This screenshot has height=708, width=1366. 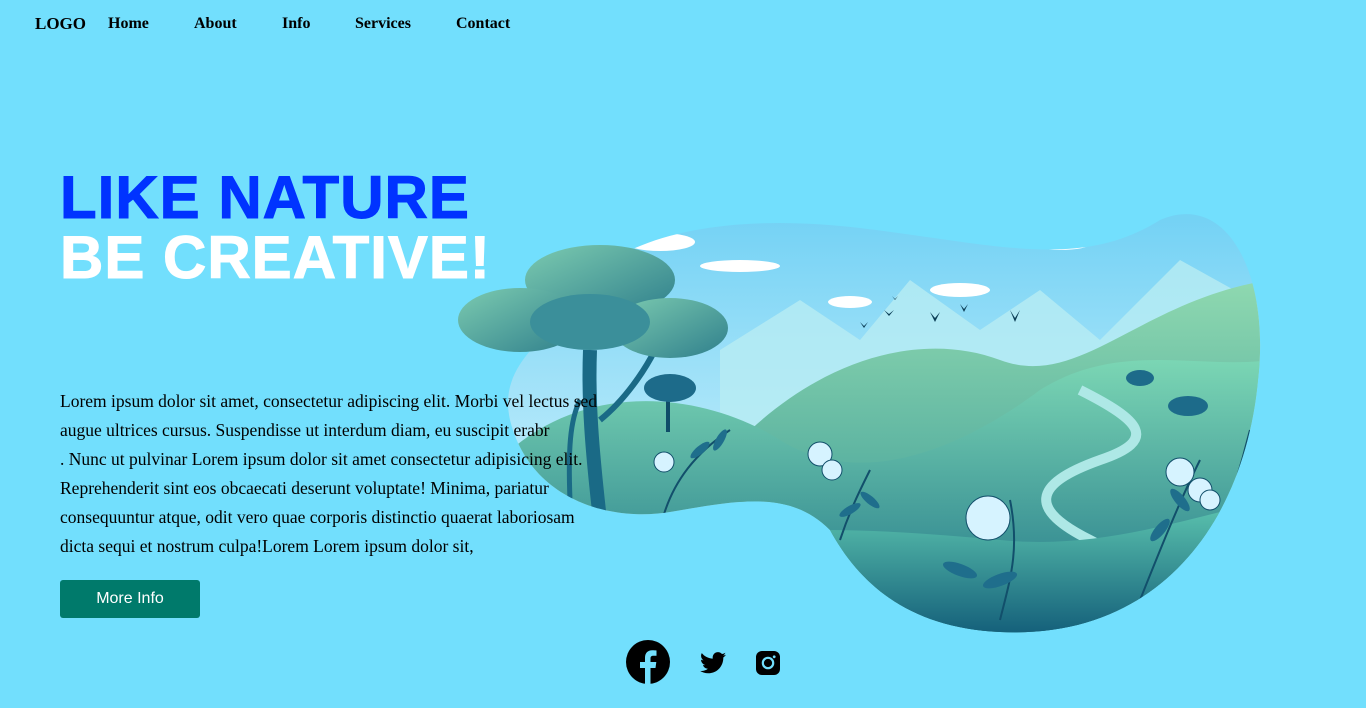 What do you see at coordinates (265, 197) in the screenshot?
I see `headline-line-1: LIKE NATURE` at bounding box center [265, 197].